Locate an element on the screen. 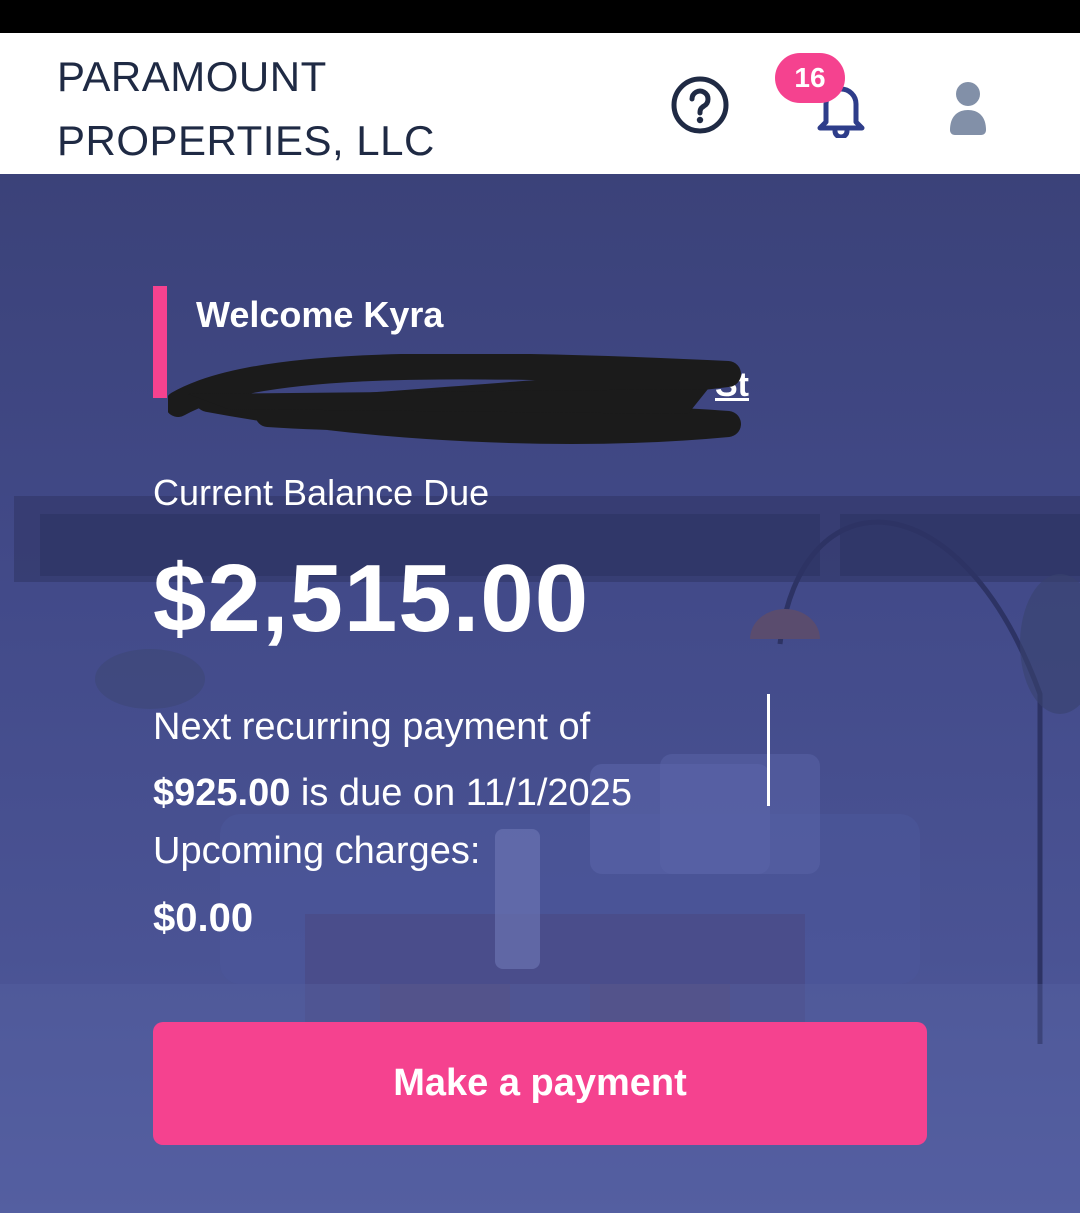  status-bar is located at coordinates (540, 16).